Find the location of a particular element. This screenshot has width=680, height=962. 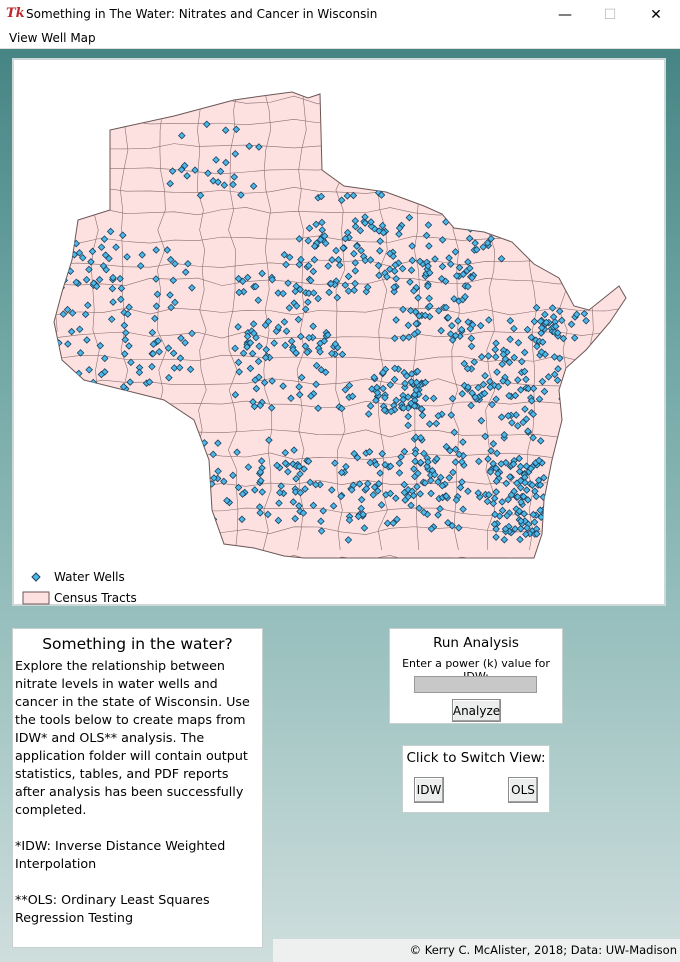

tk-app-icon: Tk is located at coordinates (15, 13).